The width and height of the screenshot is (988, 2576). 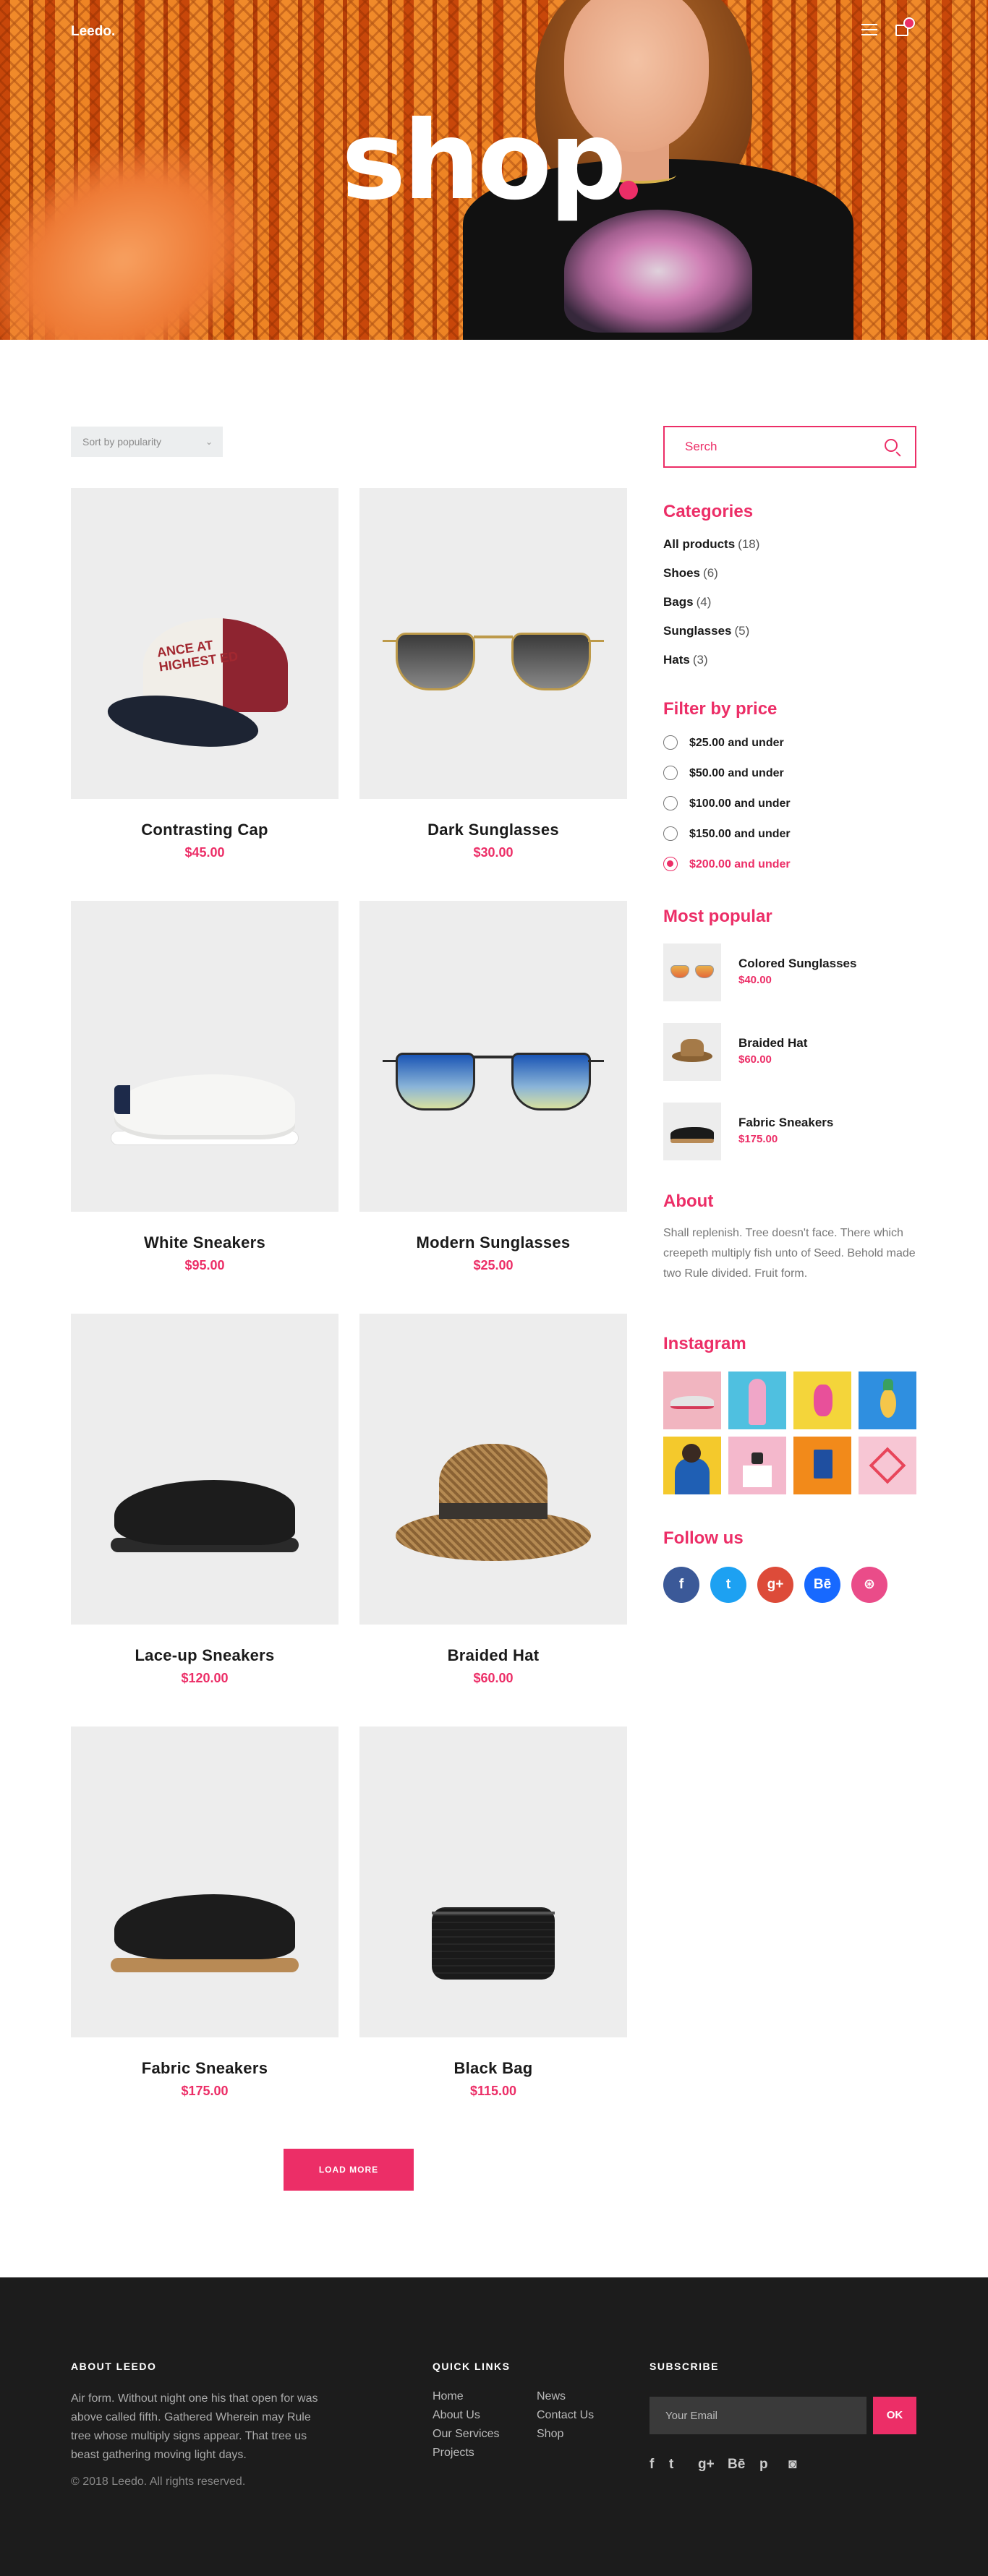 What do you see at coordinates (550, 2435) in the screenshot?
I see `footer-link-shop: Shop` at bounding box center [550, 2435].